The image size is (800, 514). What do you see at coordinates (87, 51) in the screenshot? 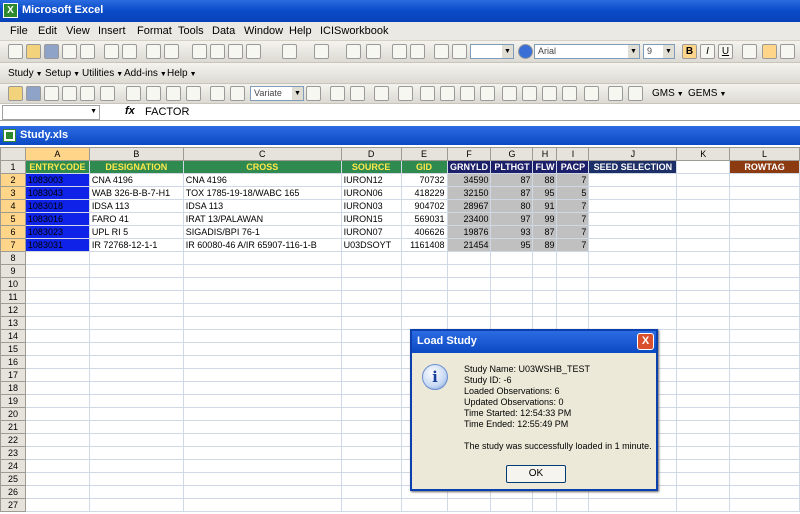
I see `email-icon` at bounding box center [87, 51].